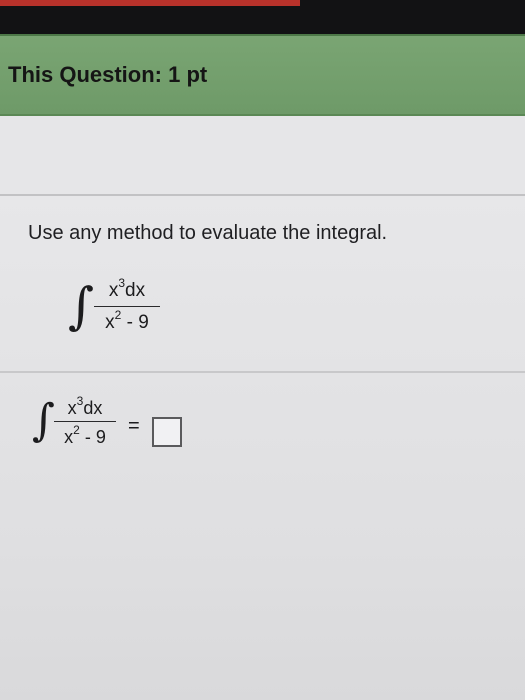  I want to click on answer-row: ∫ x3dx x2 - 9 =, so click(132, 435).